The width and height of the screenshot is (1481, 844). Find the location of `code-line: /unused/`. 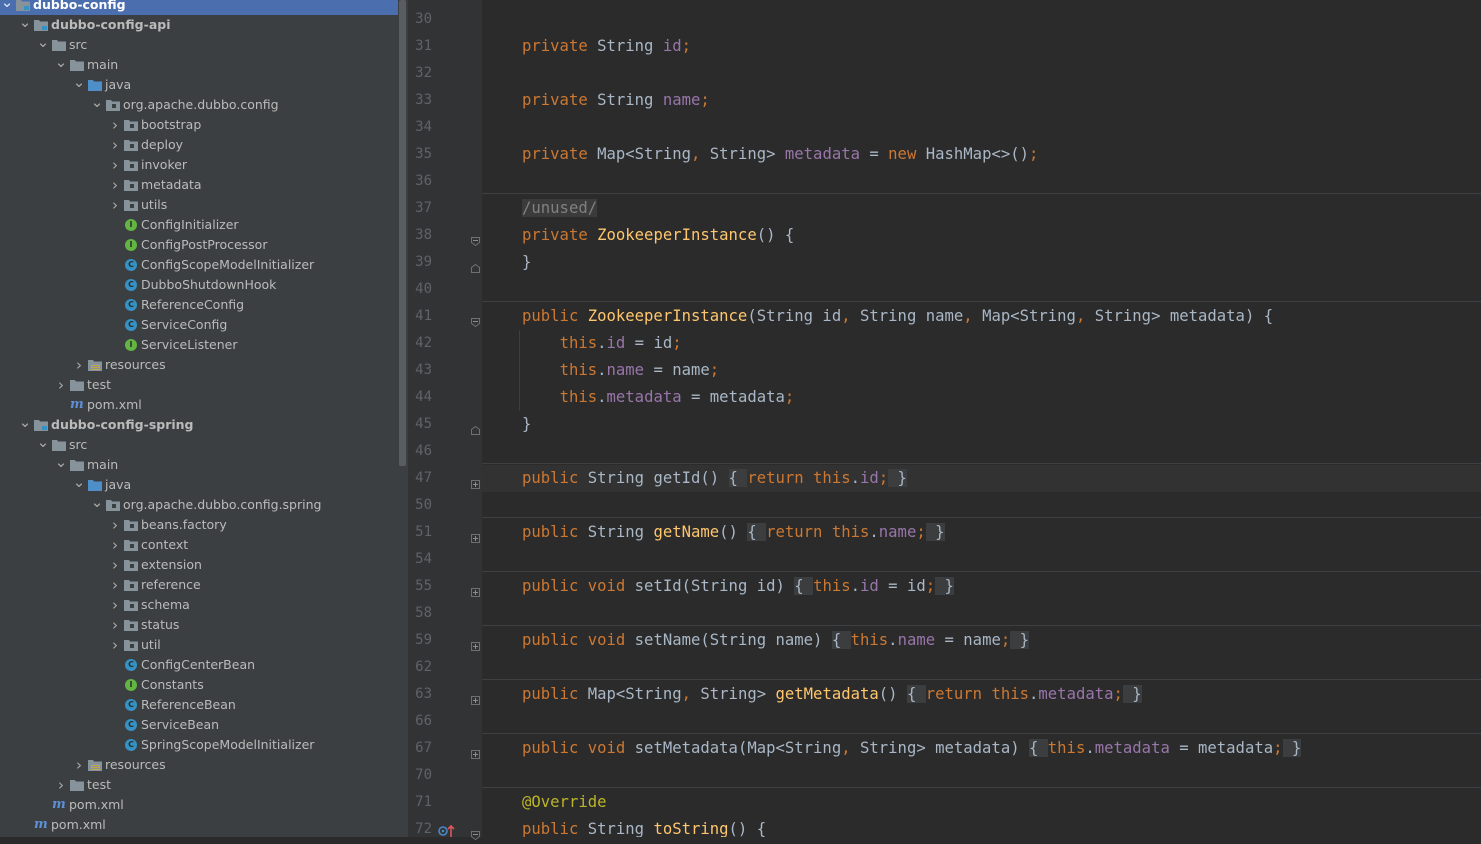

code-line: /unused/ is located at coordinates (560, 208).